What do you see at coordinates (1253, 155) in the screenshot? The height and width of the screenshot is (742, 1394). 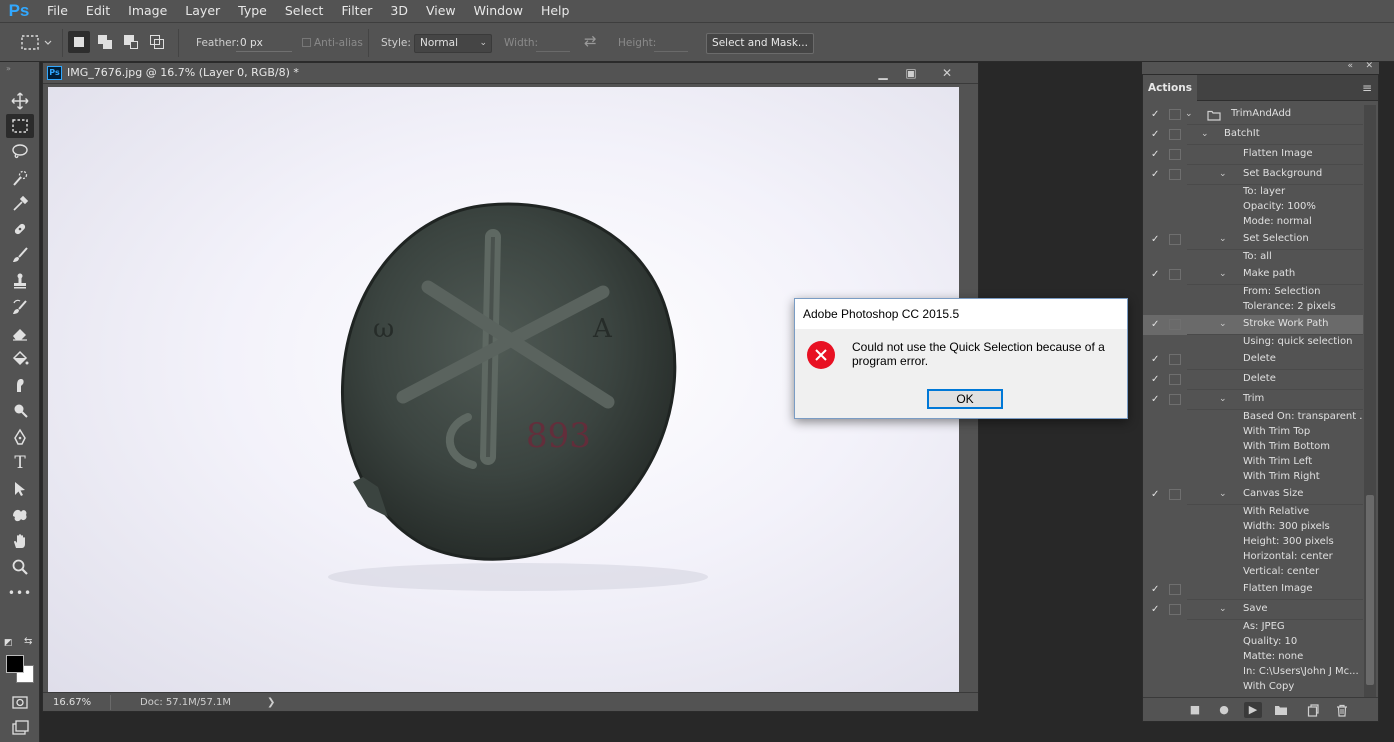 I see `action-step: ✓ Flatten Image` at bounding box center [1253, 155].